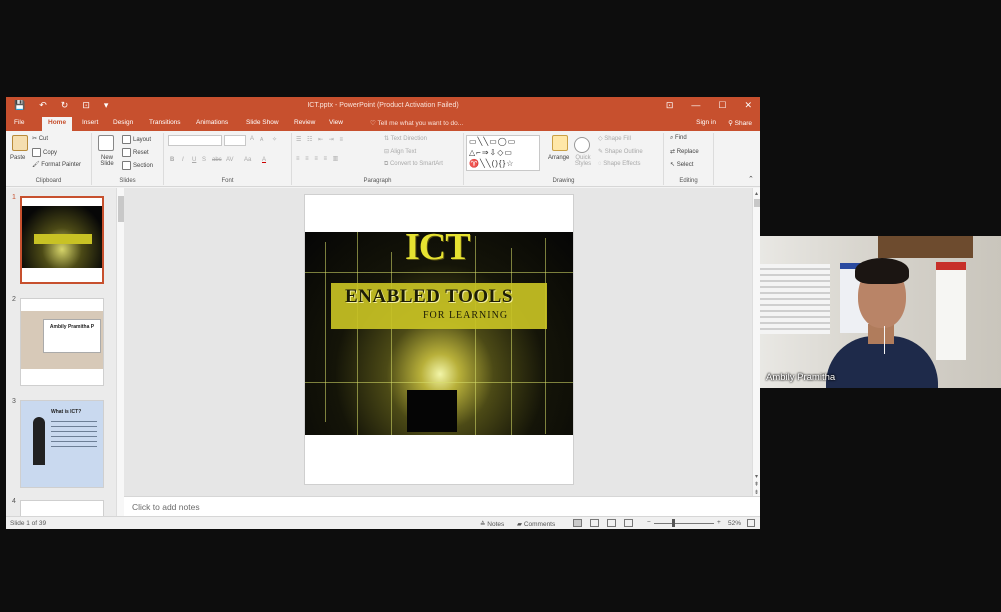 This screenshot has width=1001, height=612. What do you see at coordinates (123, 122) in the screenshot?
I see `tab-design: Design` at bounding box center [123, 122].